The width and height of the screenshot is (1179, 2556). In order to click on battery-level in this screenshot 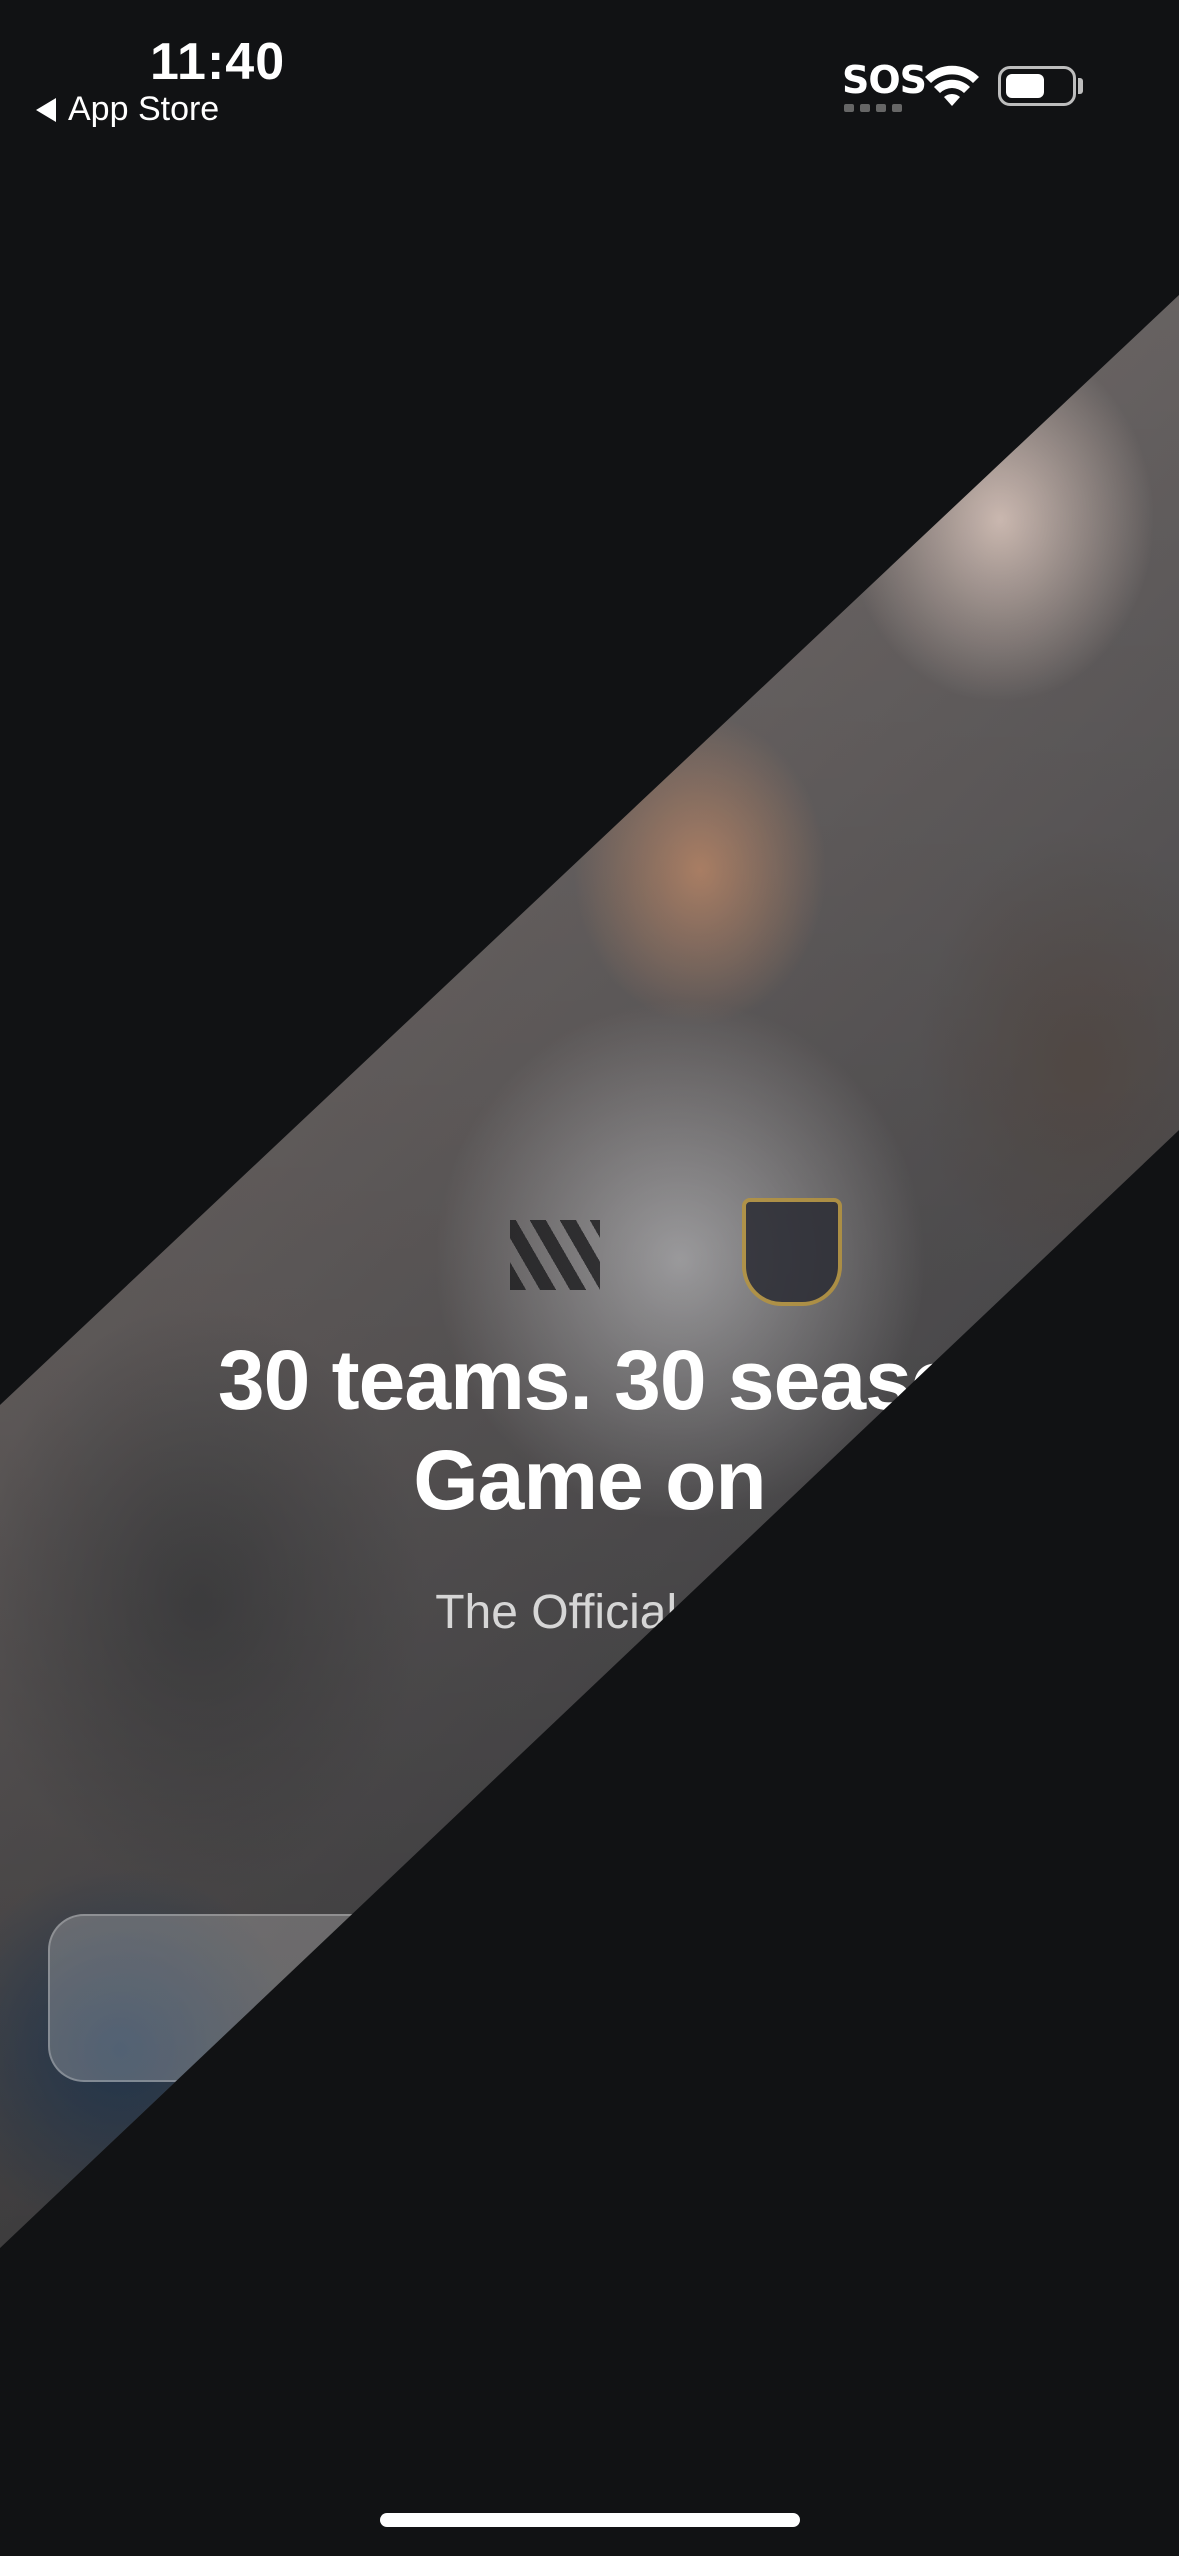, I will do `click(1025, 86)`.